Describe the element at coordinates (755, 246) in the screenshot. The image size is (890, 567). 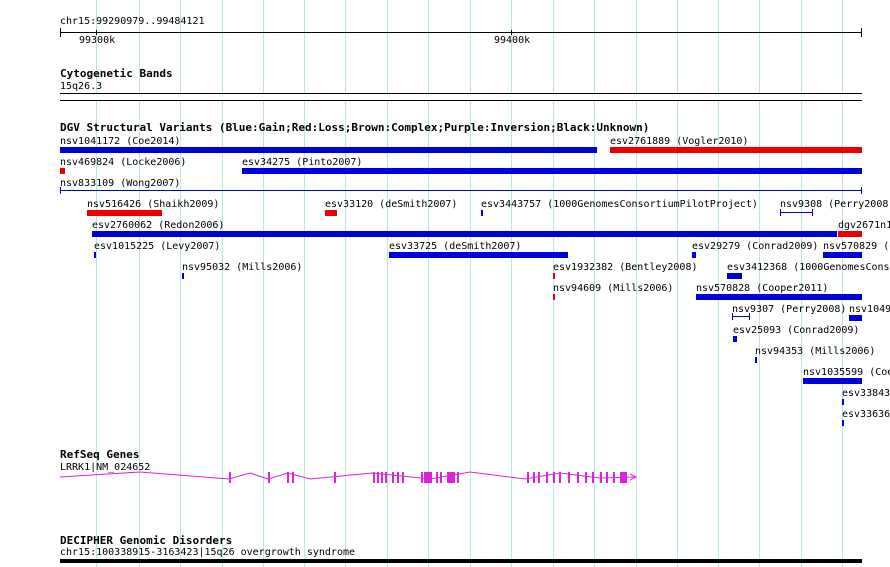
I see `variant-label: esv29279 (Conrad2009)` at that location.